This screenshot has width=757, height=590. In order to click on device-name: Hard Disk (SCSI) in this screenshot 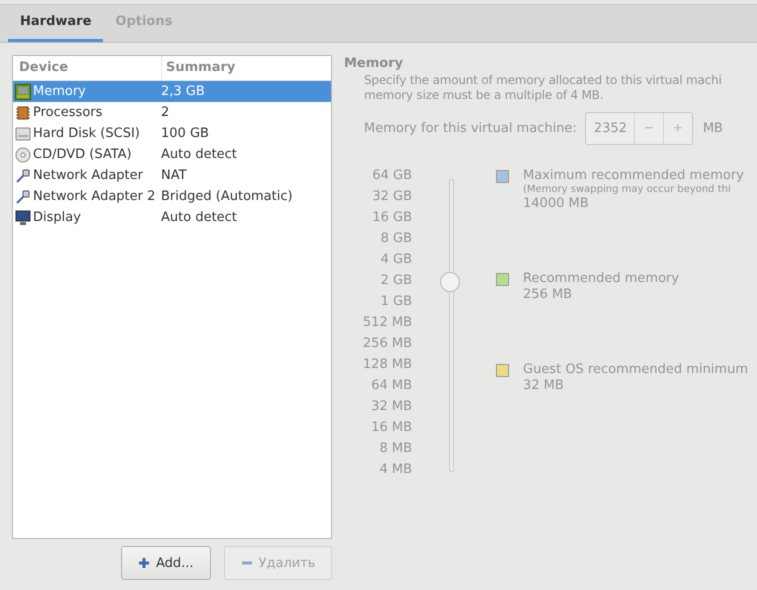, I will do `click(86, 134)`.